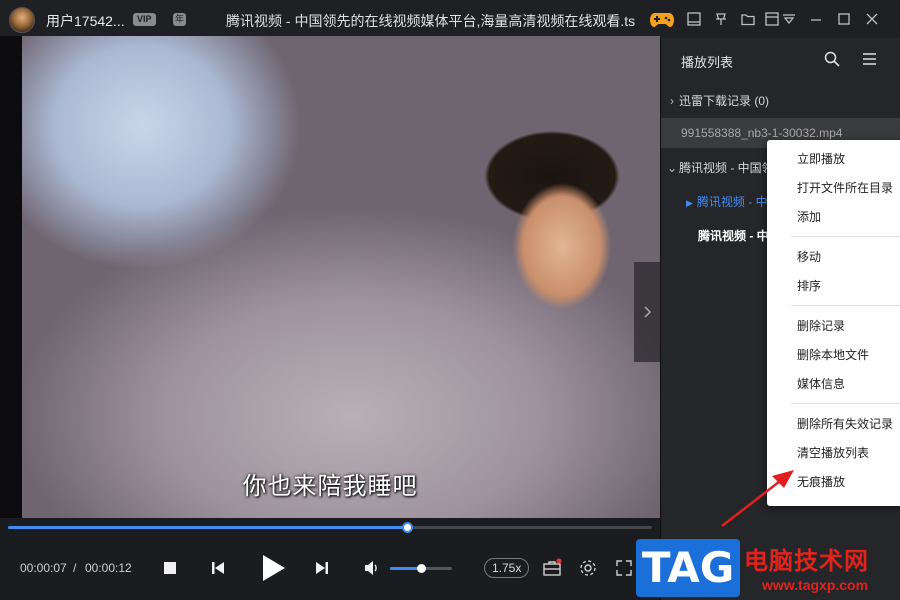 The height and width of the screenshot is (600, 900). I want to click on fullscreen-icon, so click(624, 568).